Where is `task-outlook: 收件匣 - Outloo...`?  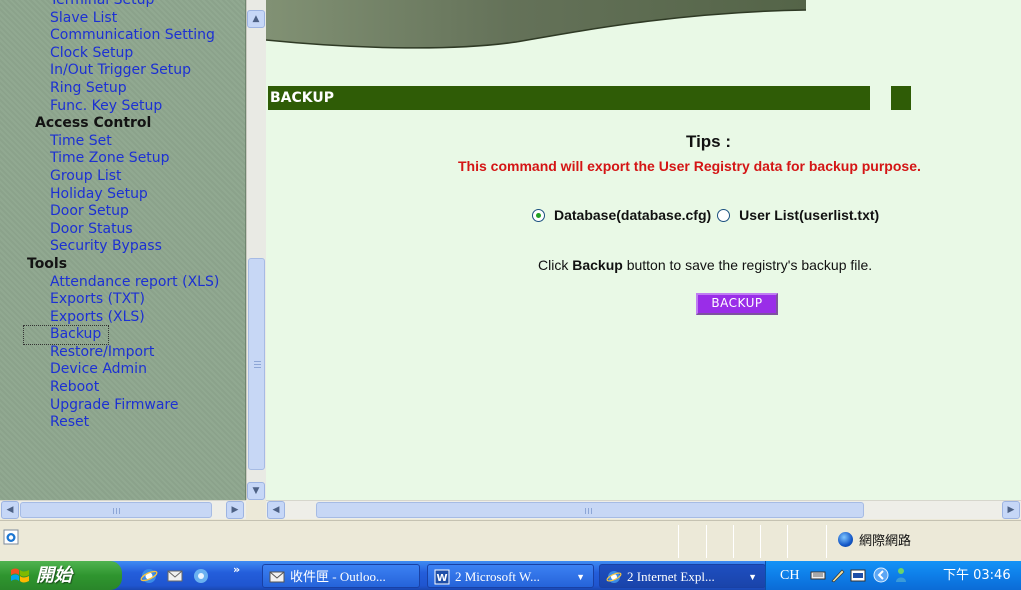
task-outlook: 收件匣 - Outloo... is located at coordinates (341, 576).